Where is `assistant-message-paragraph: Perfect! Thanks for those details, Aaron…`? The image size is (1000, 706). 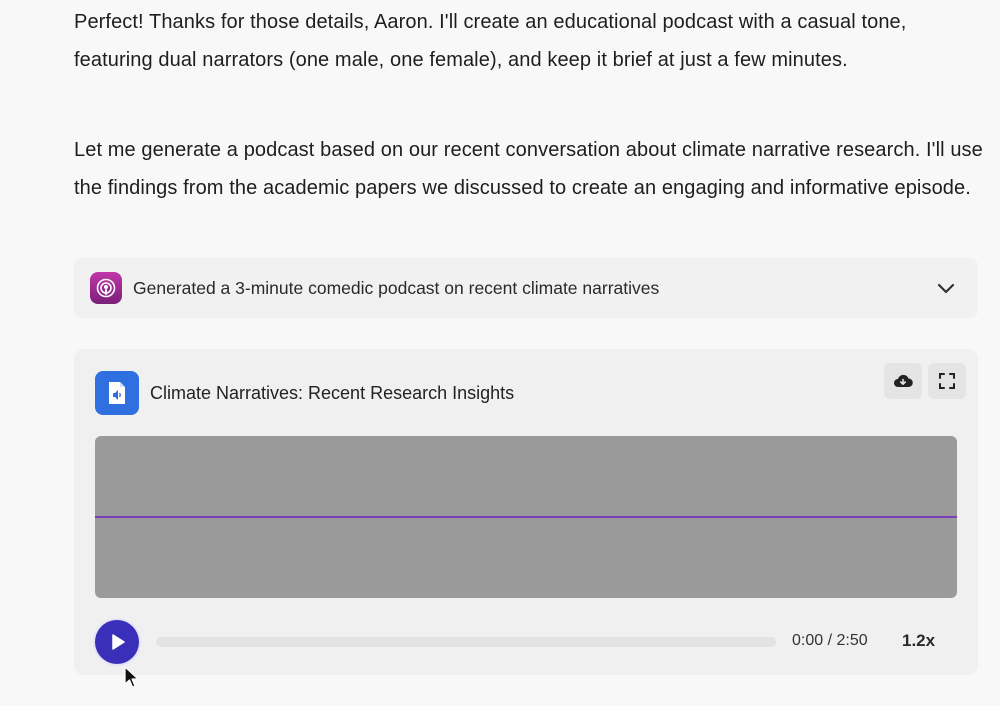 assistant-message-paragraph: Perfect! Thanks for those details, Aaron… is located at coordinates (490, 41).